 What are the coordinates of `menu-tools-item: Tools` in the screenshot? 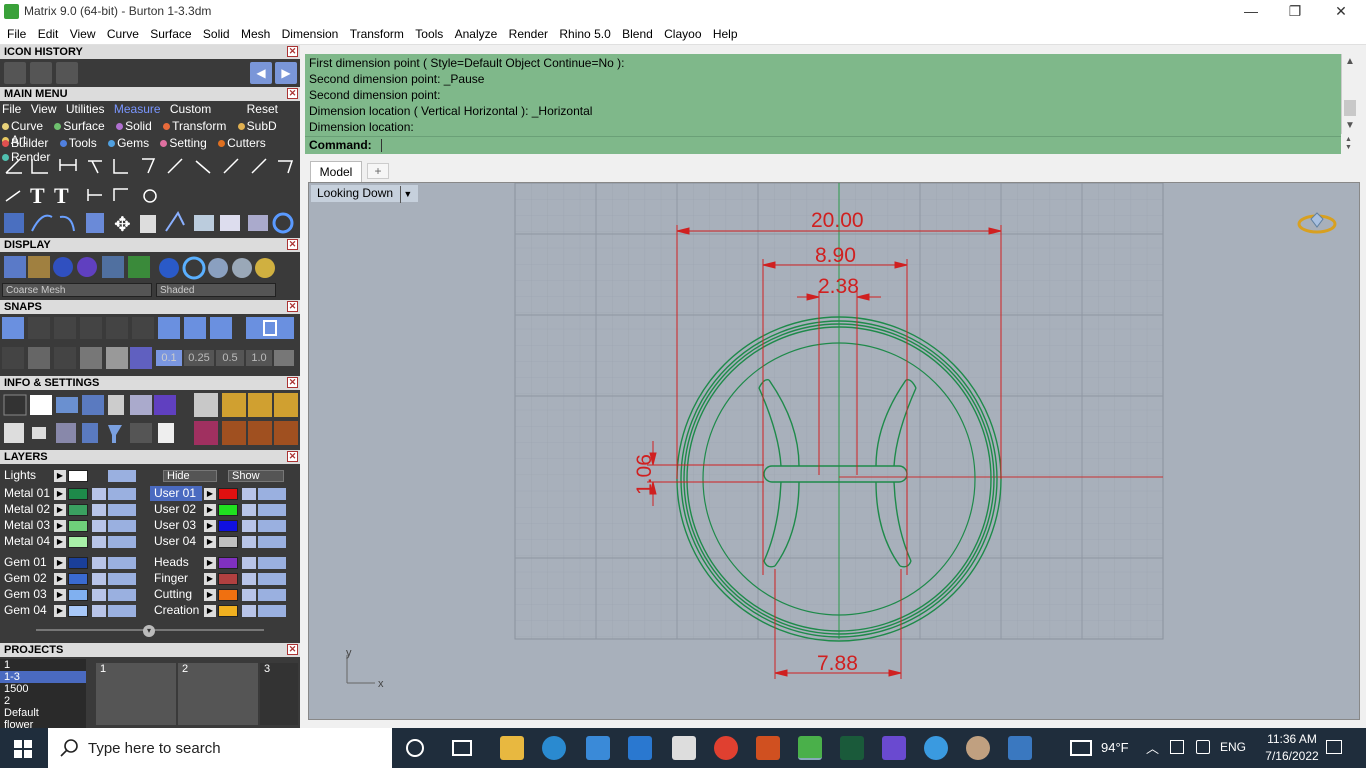 It's located at (80, 143).